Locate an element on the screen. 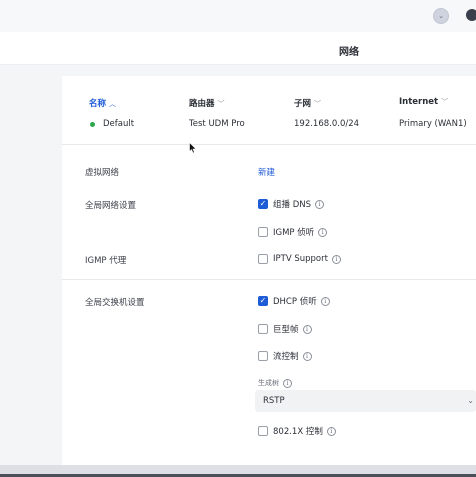 This screenshot has width=476, height=477. iptv-support-checkbox is located at coordinates (263, 259).